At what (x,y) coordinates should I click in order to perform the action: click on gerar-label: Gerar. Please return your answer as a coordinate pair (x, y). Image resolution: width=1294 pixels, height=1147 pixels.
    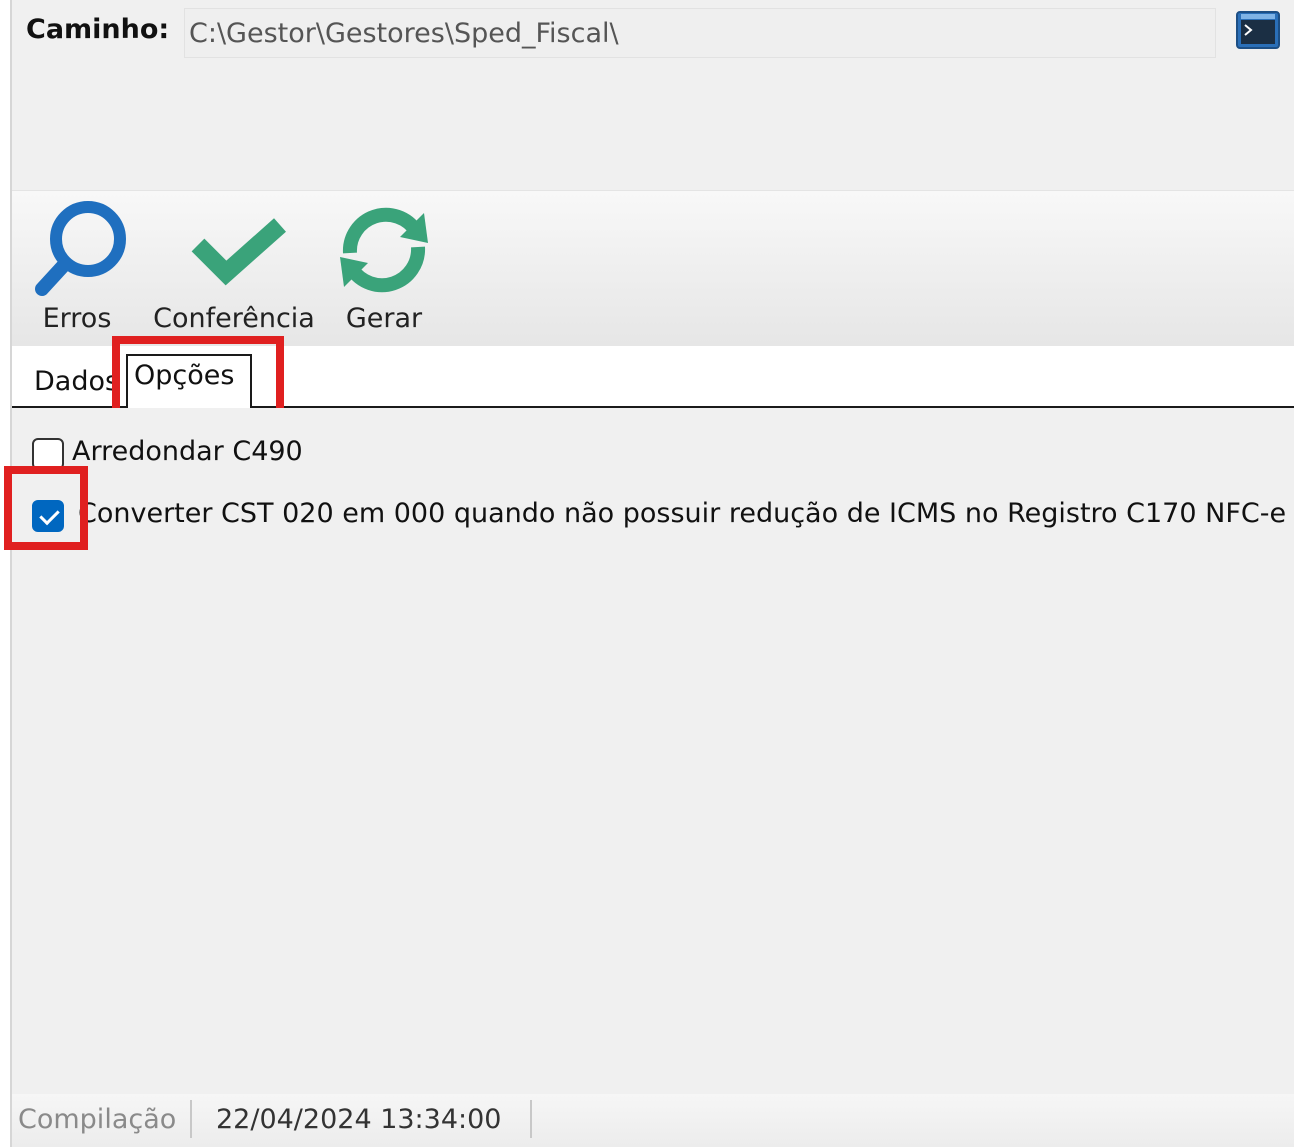
    Looking at the image, I should click on (384, 318).